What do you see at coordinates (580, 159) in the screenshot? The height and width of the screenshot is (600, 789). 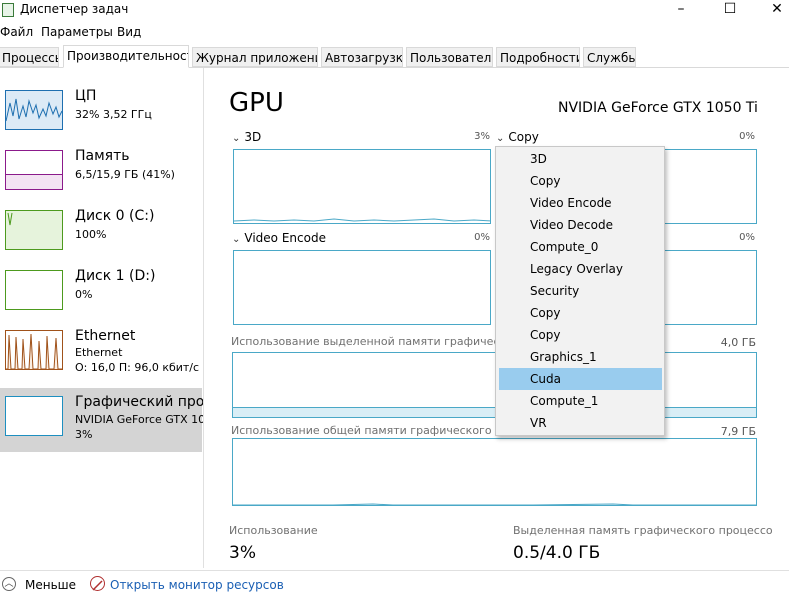 I see `dropdown-item-3d: 3D` at bounding box center [580, 159].